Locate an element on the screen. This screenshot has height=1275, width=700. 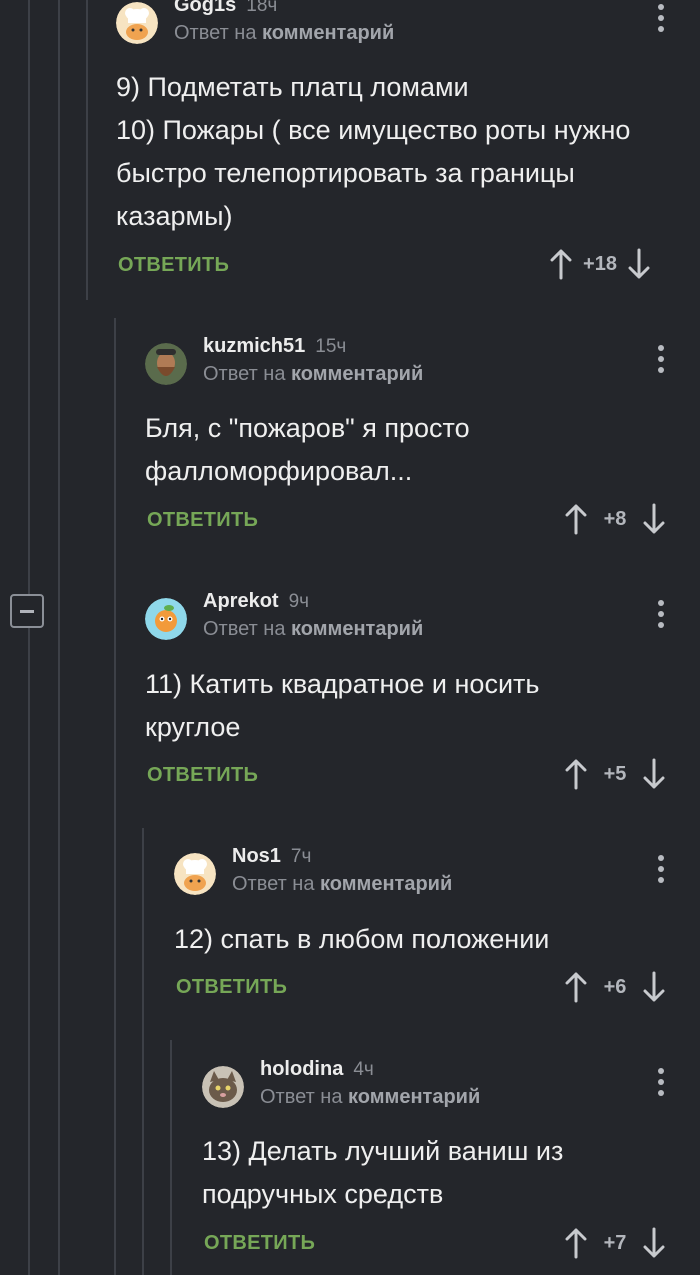
vote-controls: +7 is located at coordinates (615, 1243).